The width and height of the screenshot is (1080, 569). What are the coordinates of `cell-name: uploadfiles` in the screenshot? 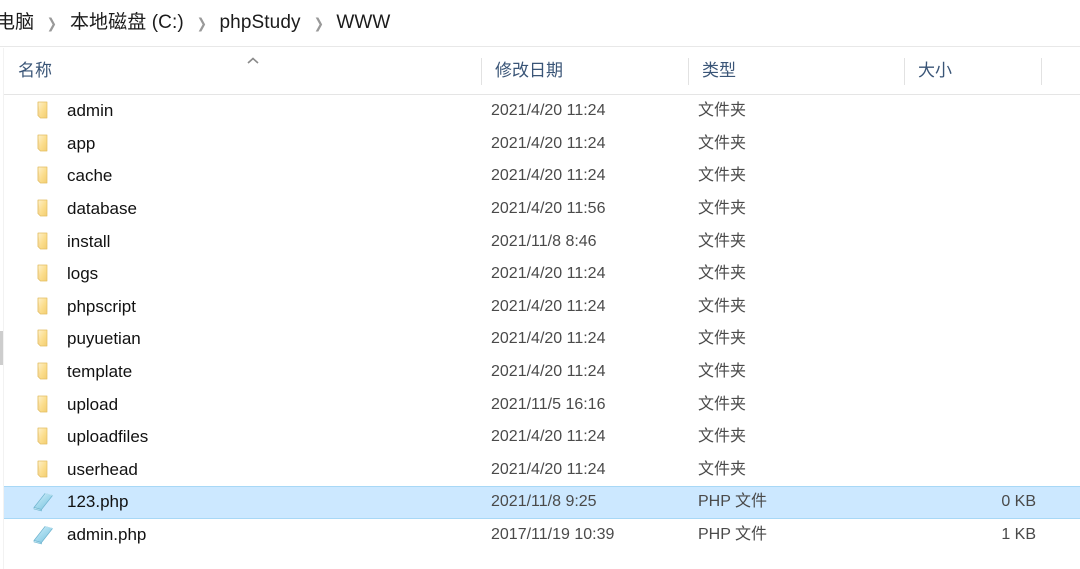 It's located at (242, 437).